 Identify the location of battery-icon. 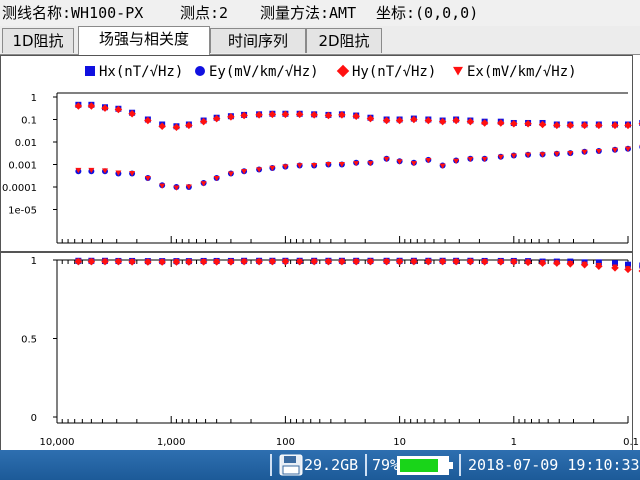
(425, 465).